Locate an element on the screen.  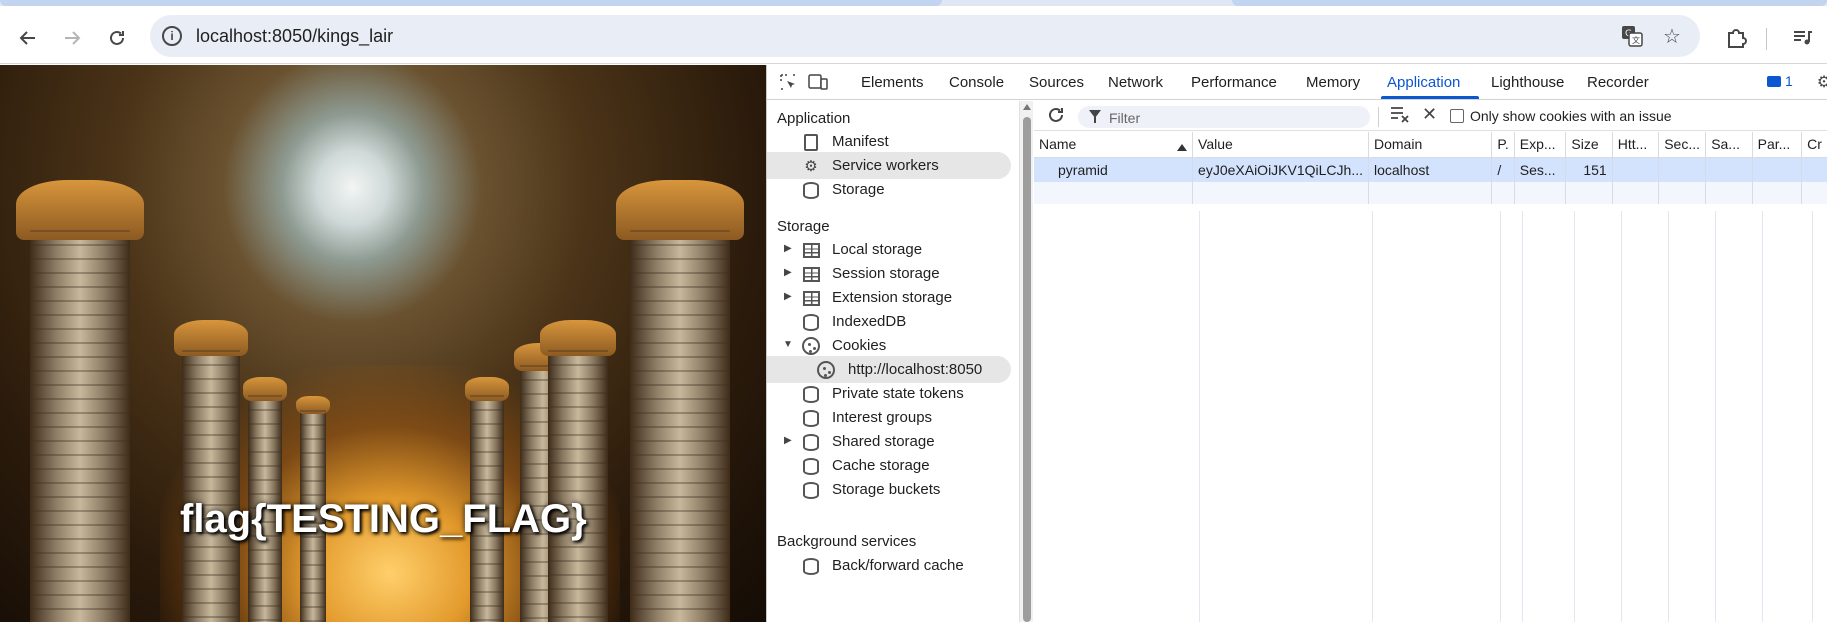
cookie-secure-cell is located at coordinates (1682, 169).